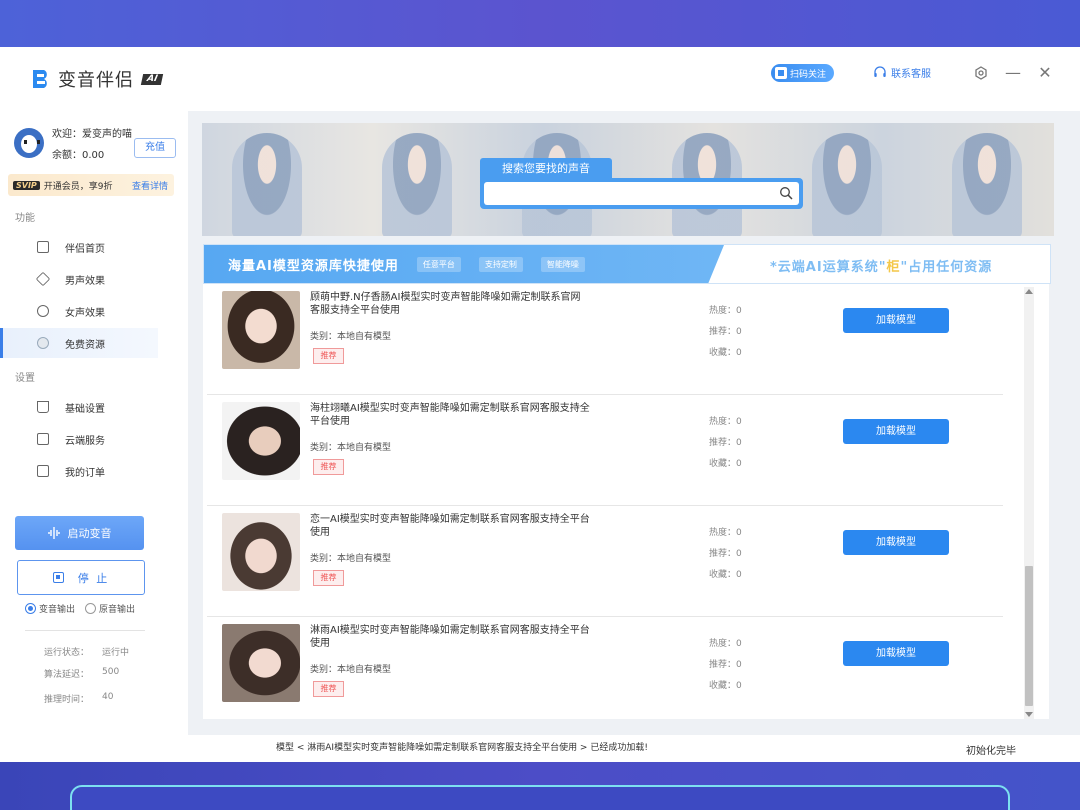  Describe the element at coordinates (29, 143) in the screenshot. I see `avatar` at that location.